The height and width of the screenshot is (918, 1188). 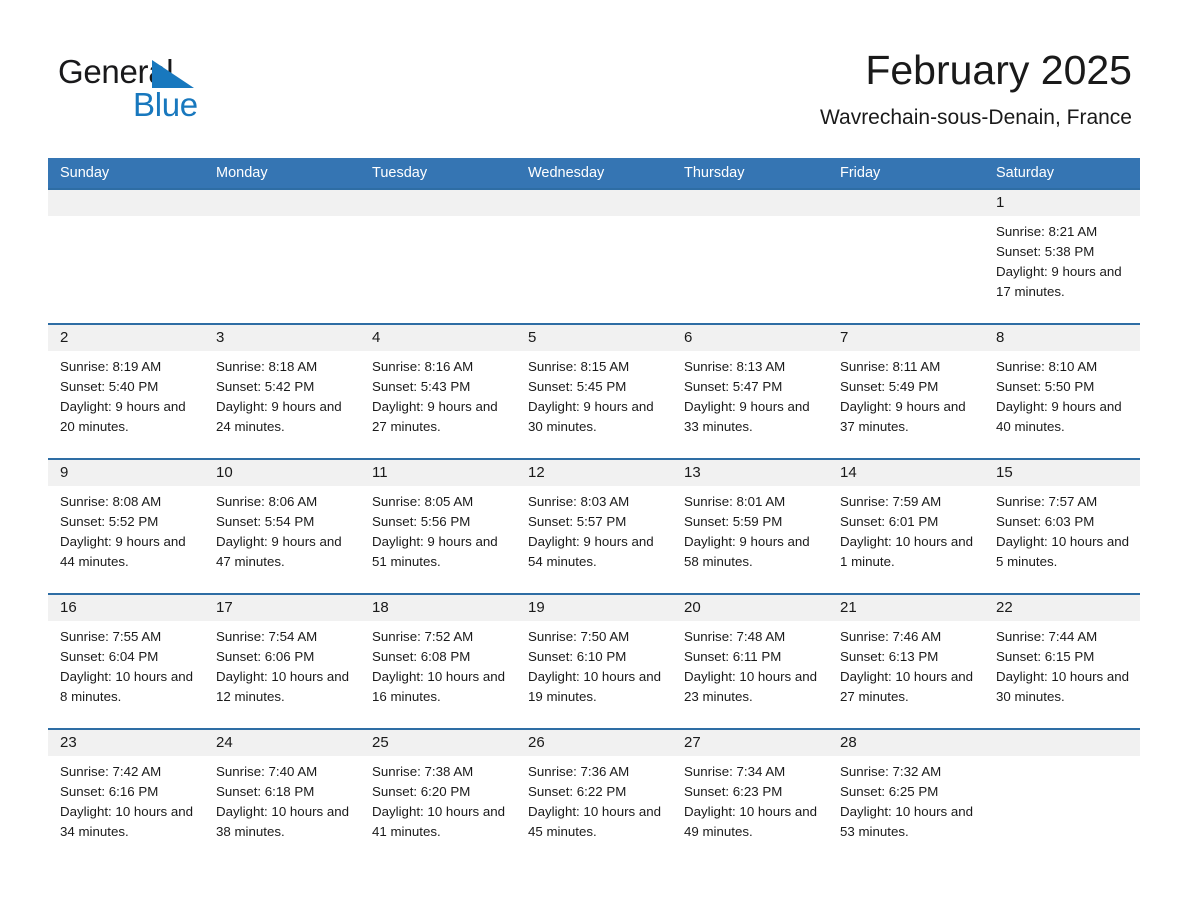 What do you see at coordinates (579, 636) in the screenshot?
I see `sunrise-text: Sunrise: 7:50 AM` at bounding box center [579, 636].